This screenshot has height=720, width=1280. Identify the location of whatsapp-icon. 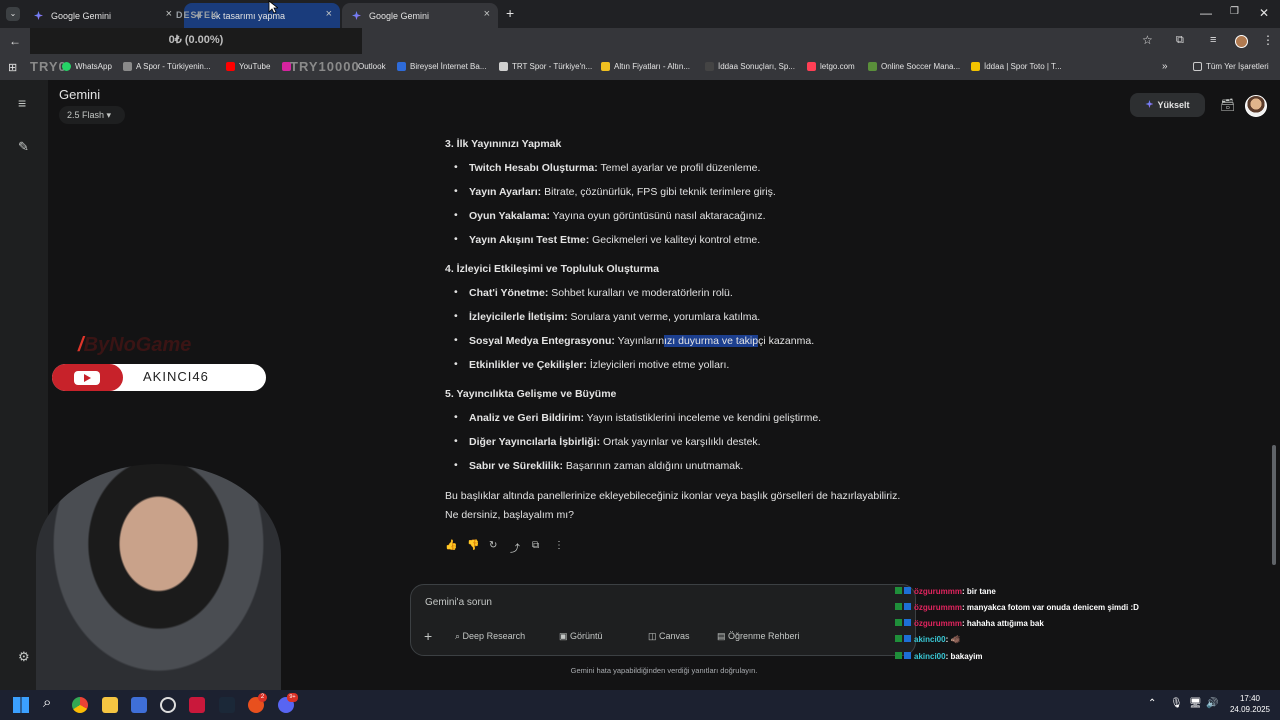
(66, 66).